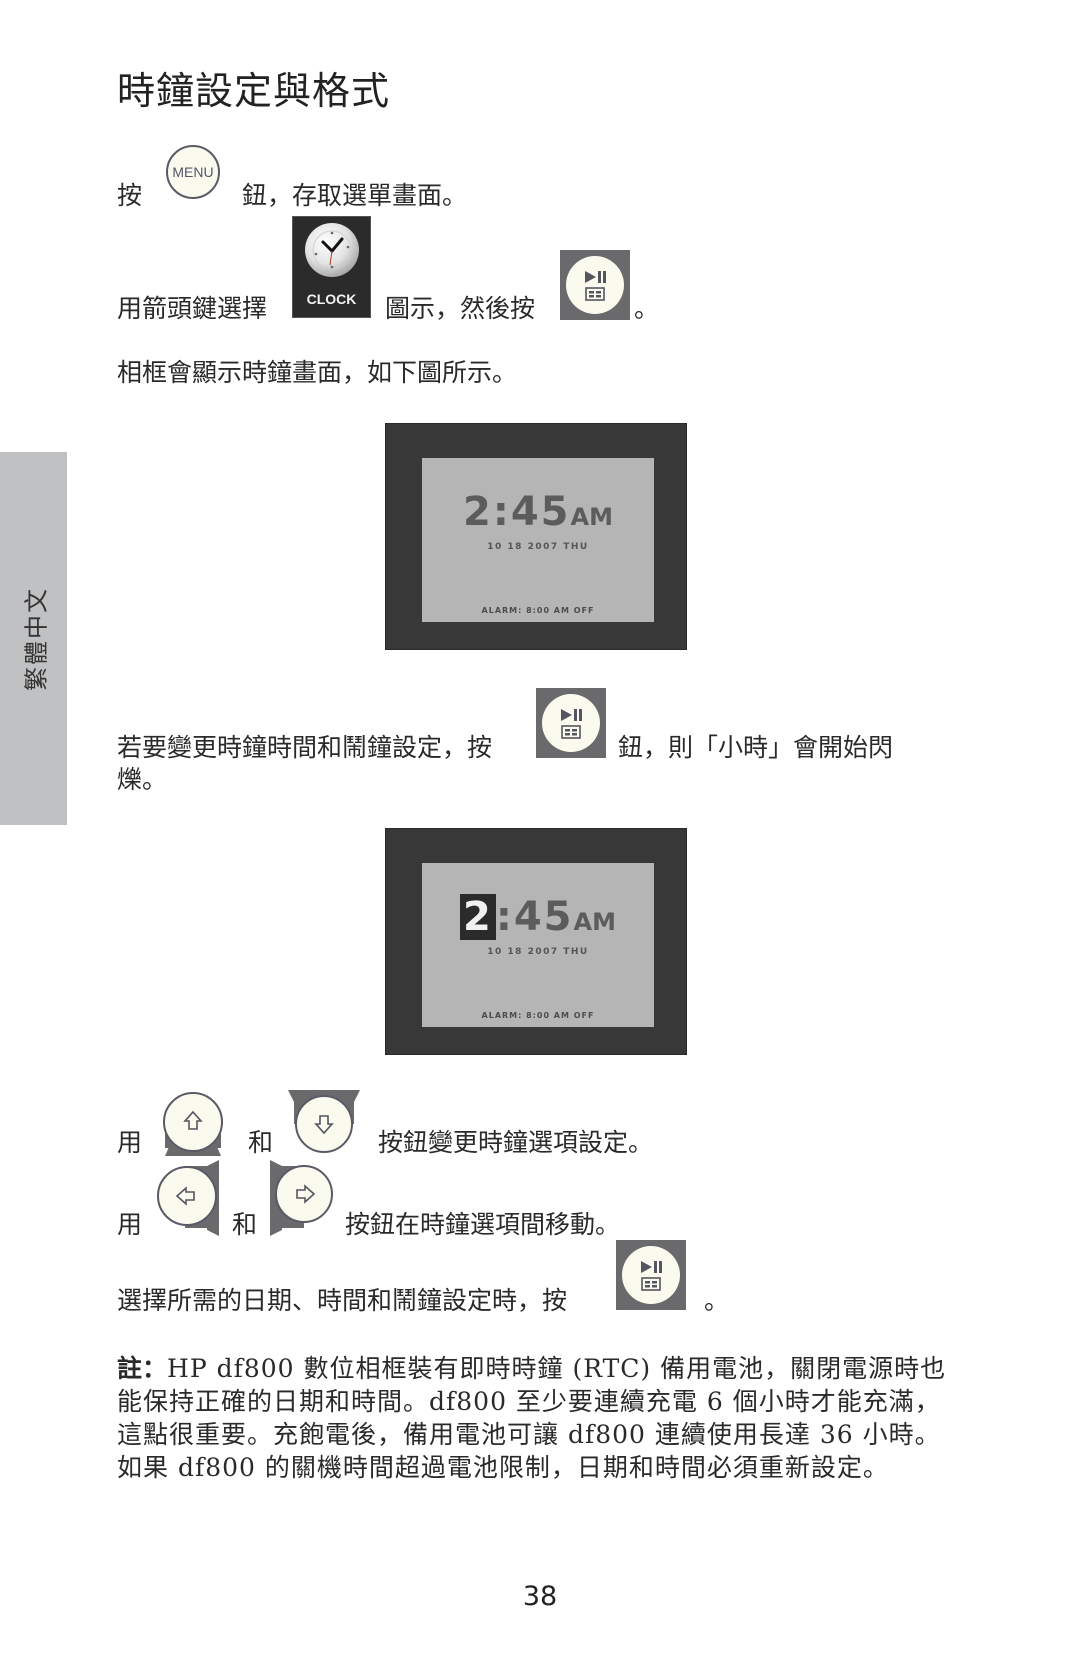  I want to click on clock-ampm-2: AM, so click(594, 922).